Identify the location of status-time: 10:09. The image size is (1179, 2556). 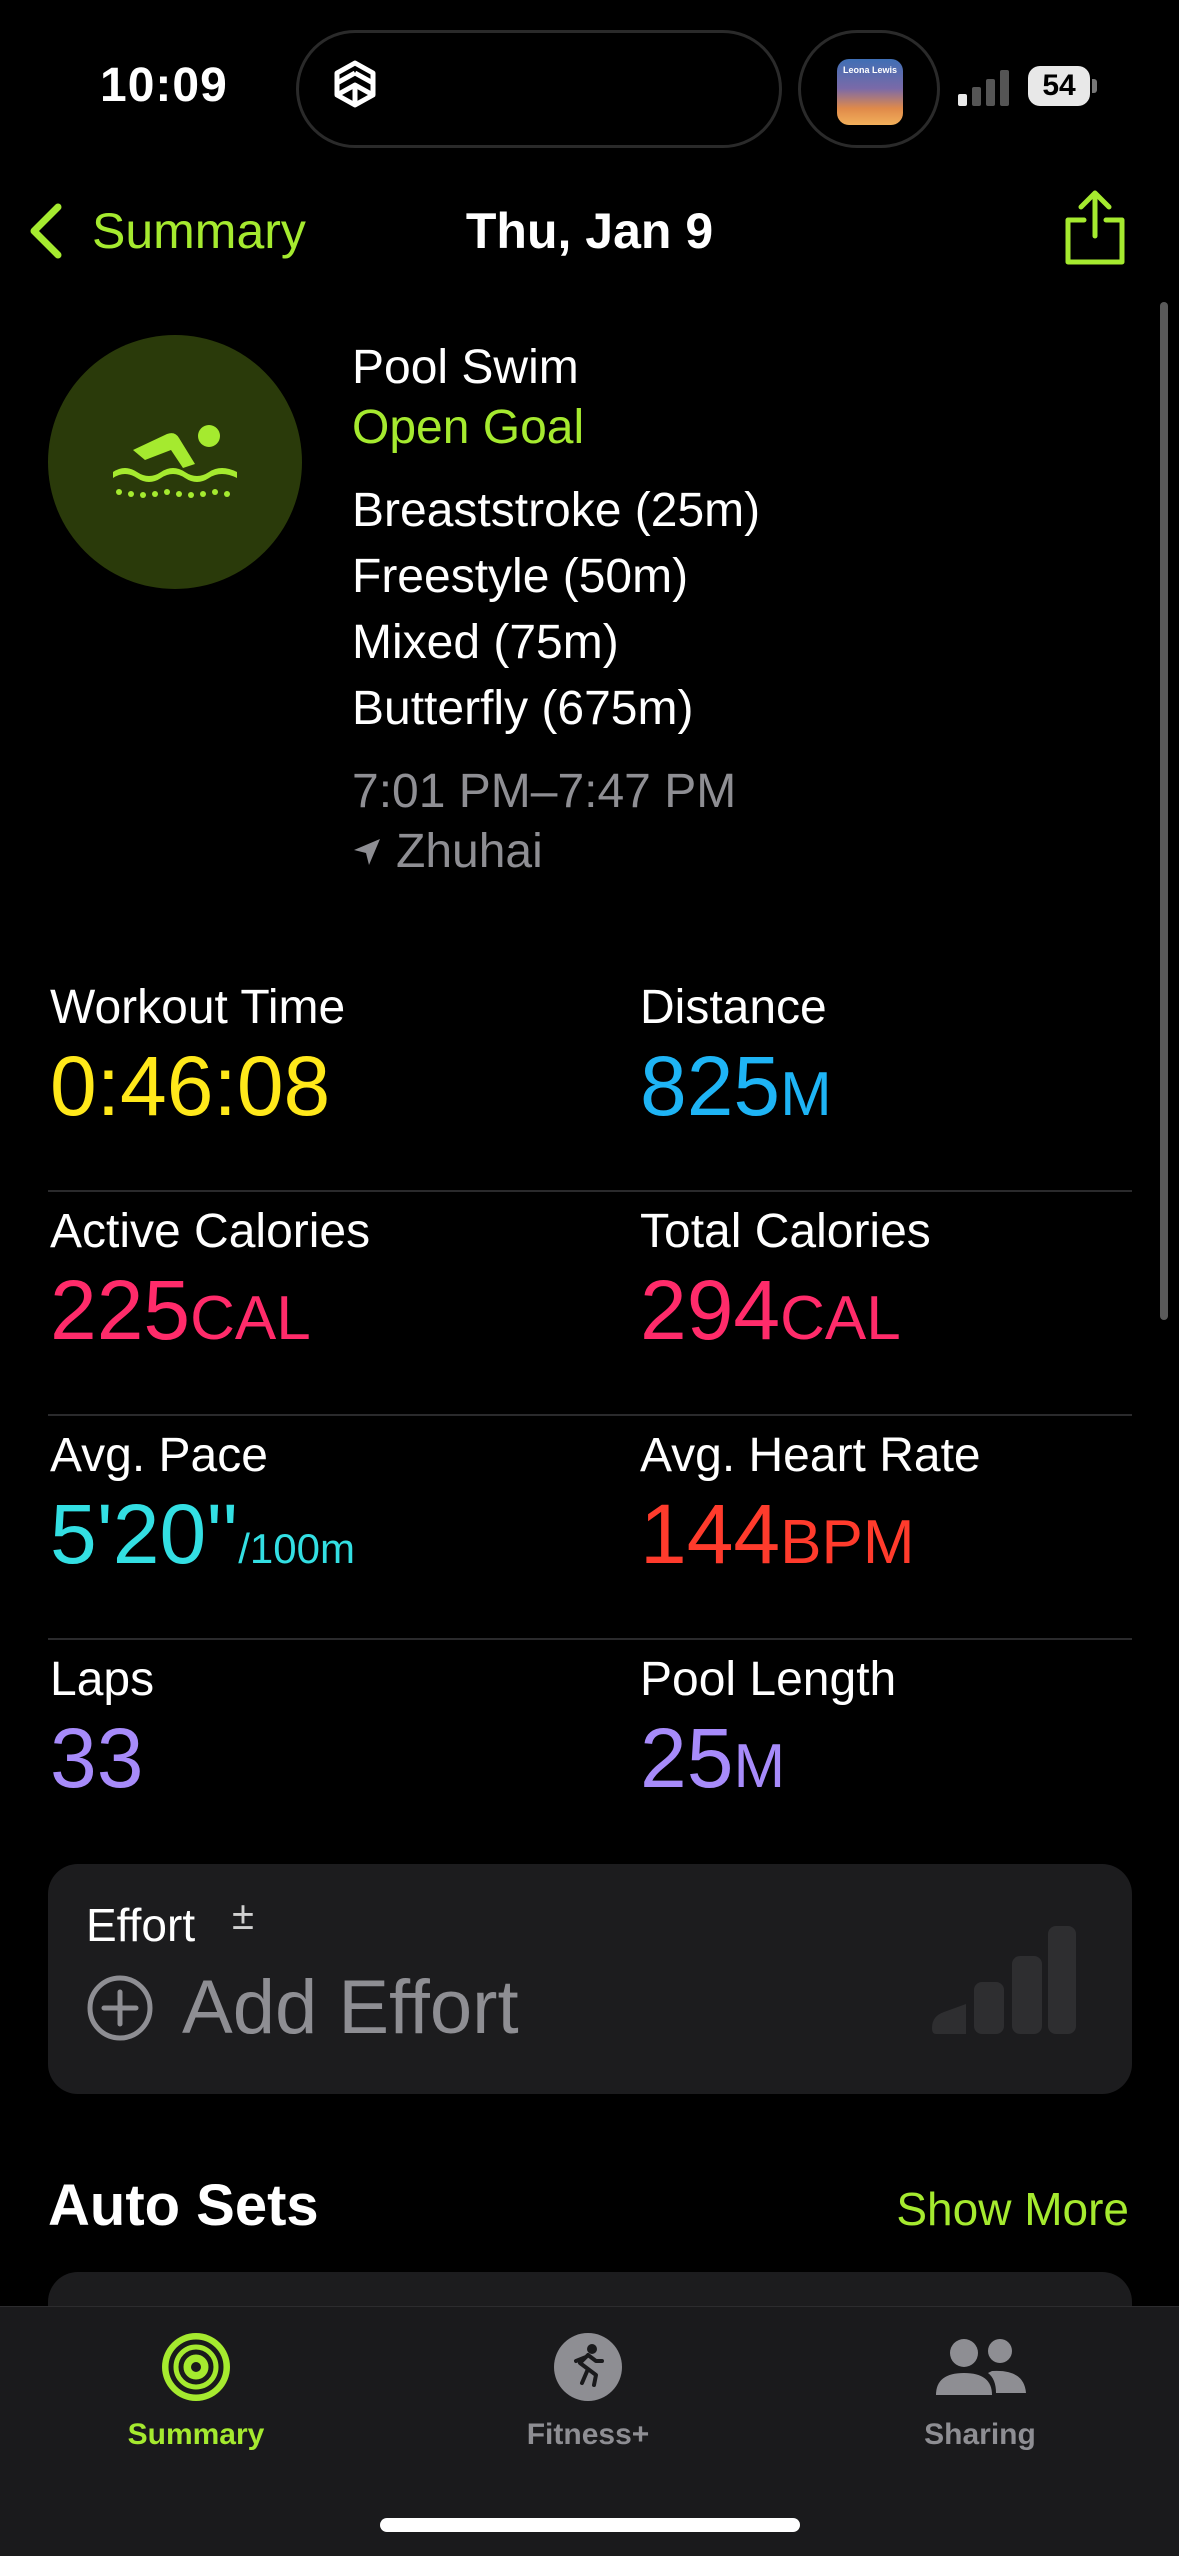
(164, 85).